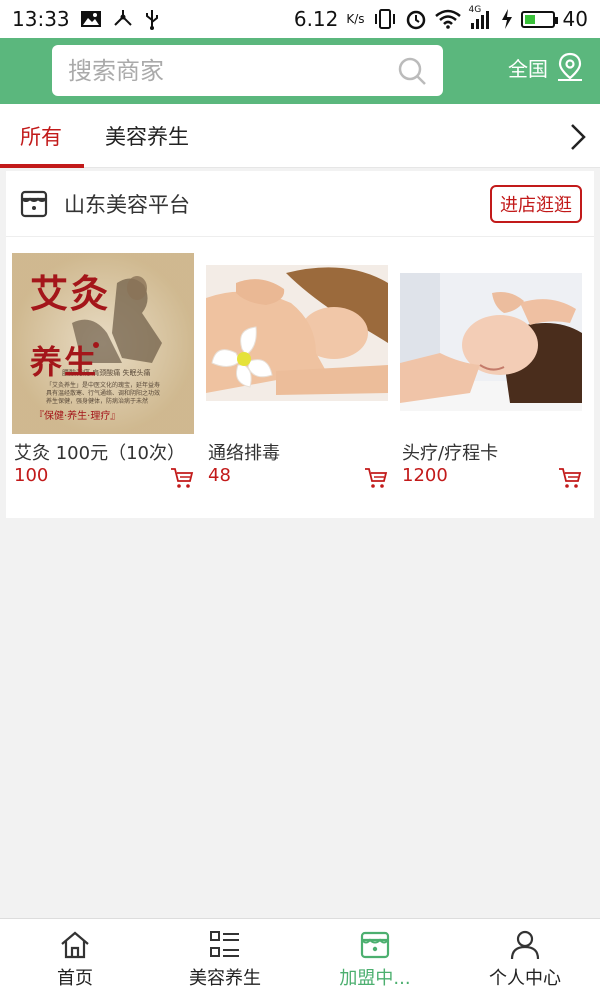  I want to click on store-name: 山东美容平台, so click(127, 204).